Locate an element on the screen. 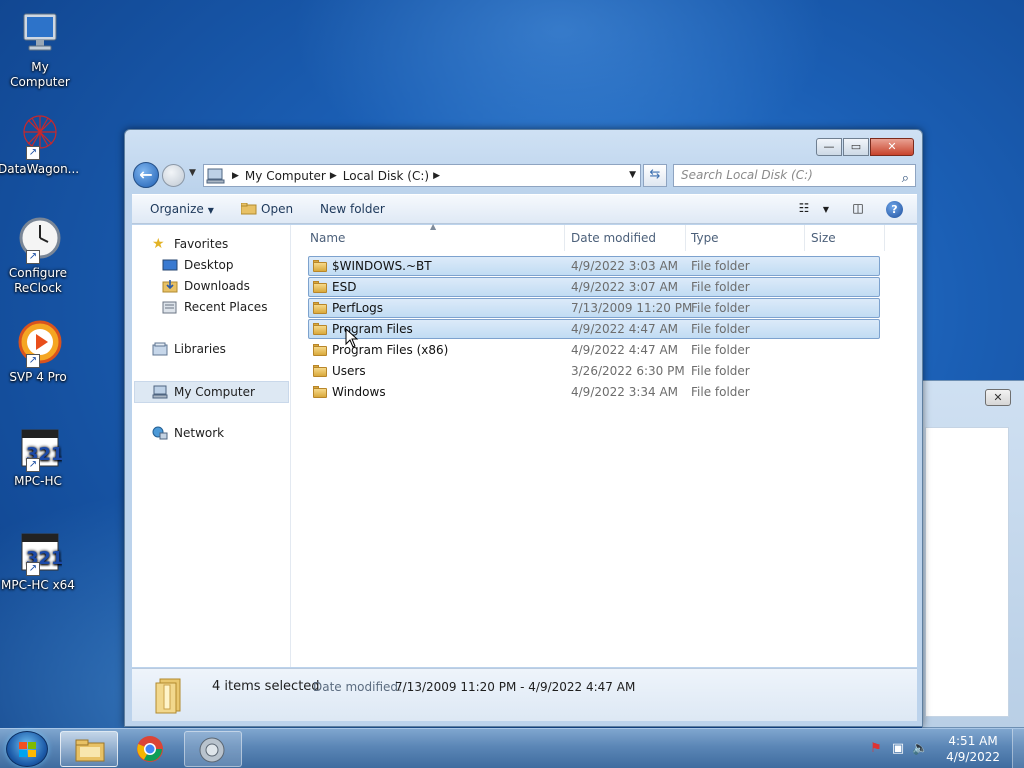 The height and width of the screenshot is (768, 1024). address-bar: ▶ My Computer ▶ Local Disk (C:) ▶ ▼ is located at coordinates (422, 175).